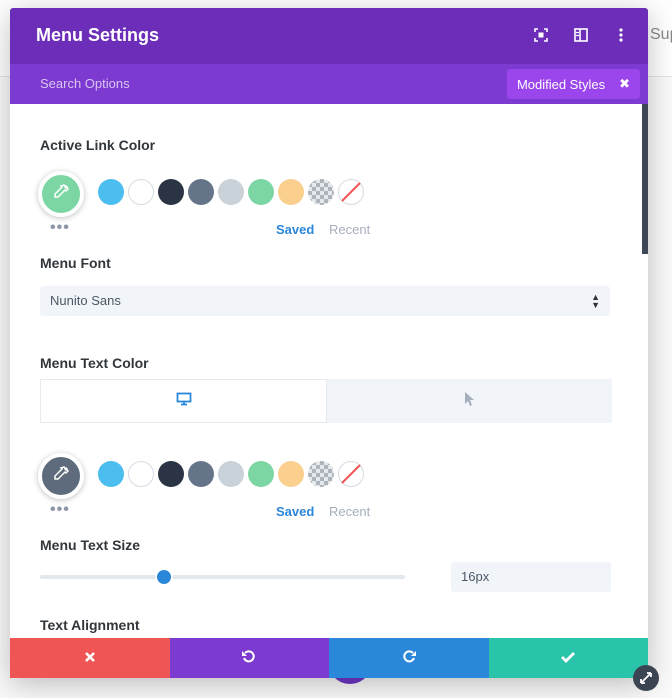  What do you see at coordinates (85, 83) in the screenshot?
I see `search-input: Search Options` at bounding box center [85, 83].